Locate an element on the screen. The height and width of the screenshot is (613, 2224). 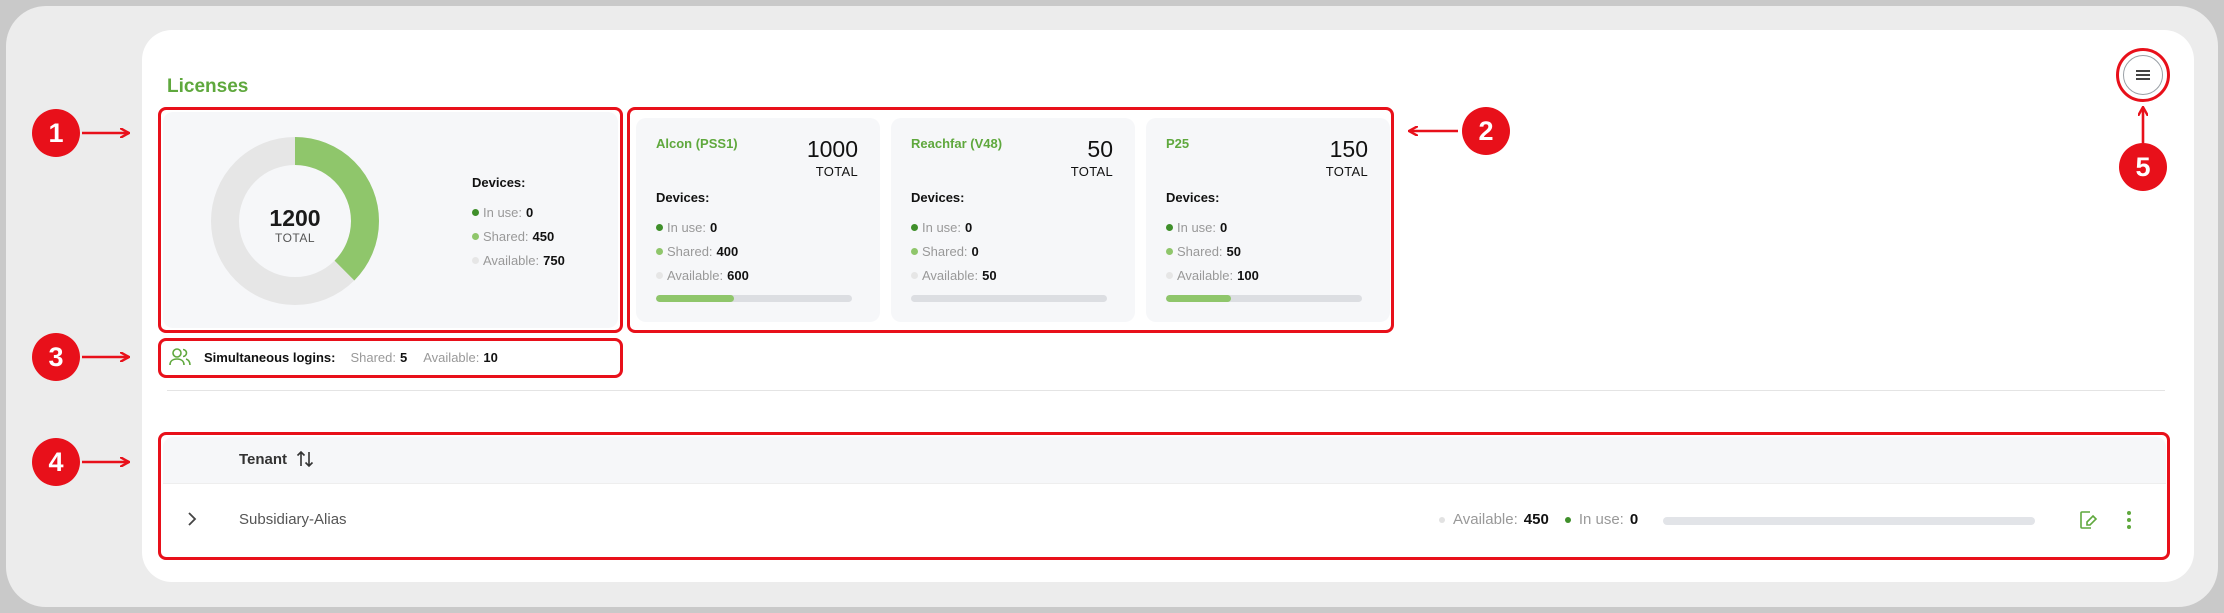
annotation-badge-2: 2 is located at coordinates (1486, 131).